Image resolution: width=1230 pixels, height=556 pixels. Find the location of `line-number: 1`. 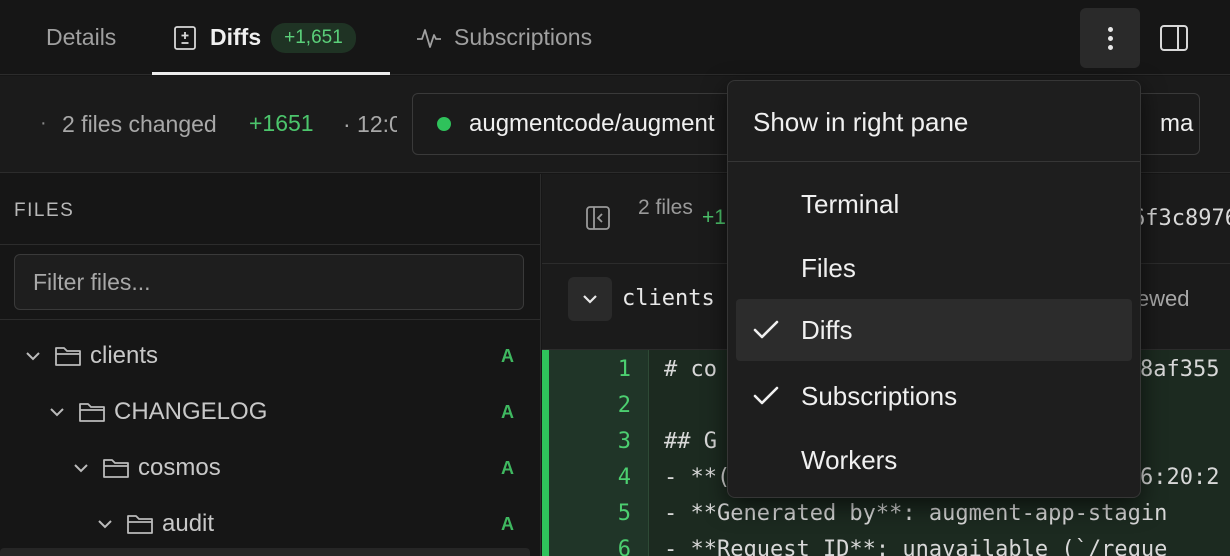

line-number: 1 is located at coordinates (624, 369).